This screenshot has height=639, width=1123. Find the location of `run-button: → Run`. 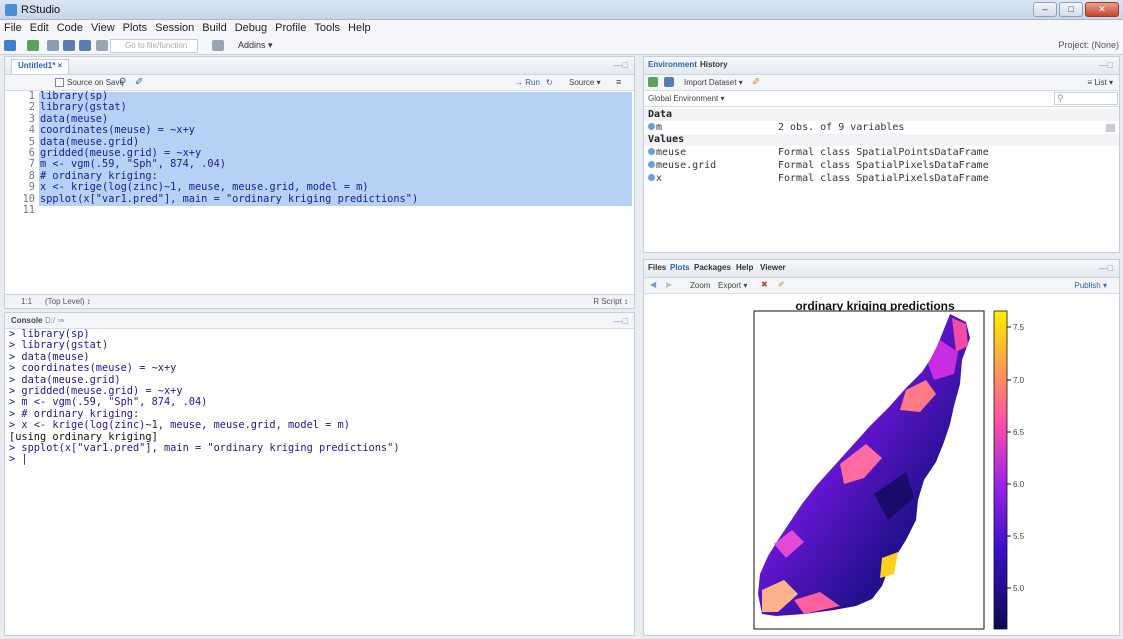

run-button: → Run is located at coordinates (527, 82).